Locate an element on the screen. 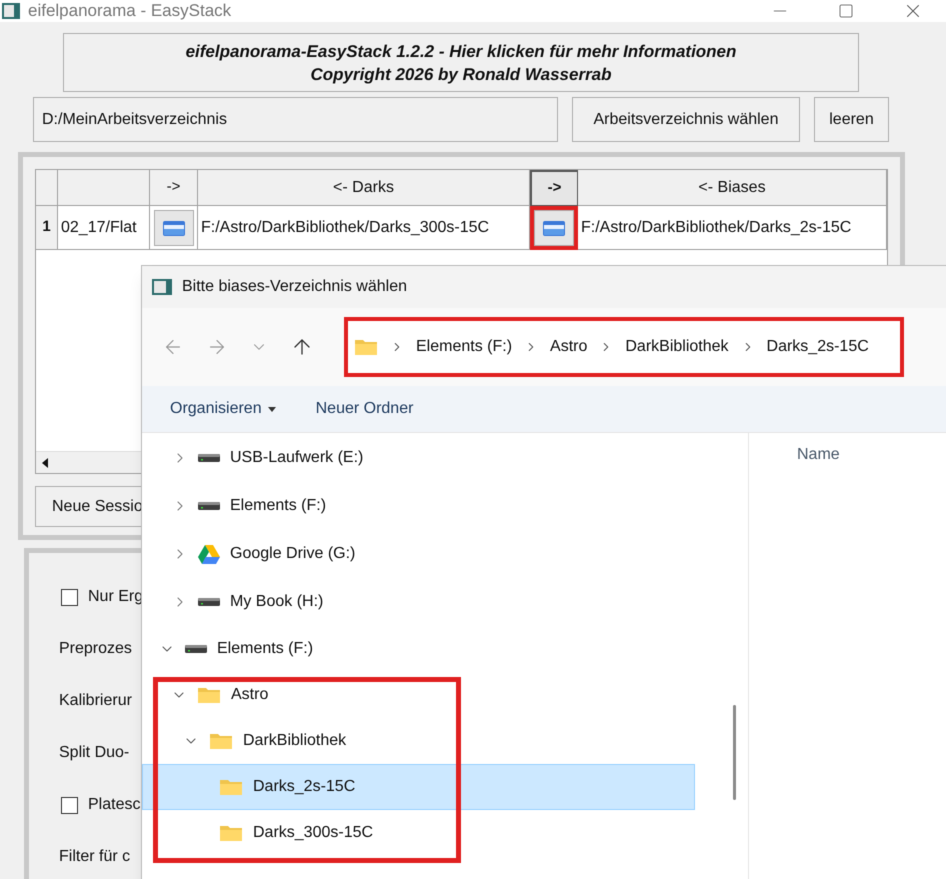 This screenshot has height=879, width=946. breadcrumb-item: Astro is located at coordinates (569, 347).